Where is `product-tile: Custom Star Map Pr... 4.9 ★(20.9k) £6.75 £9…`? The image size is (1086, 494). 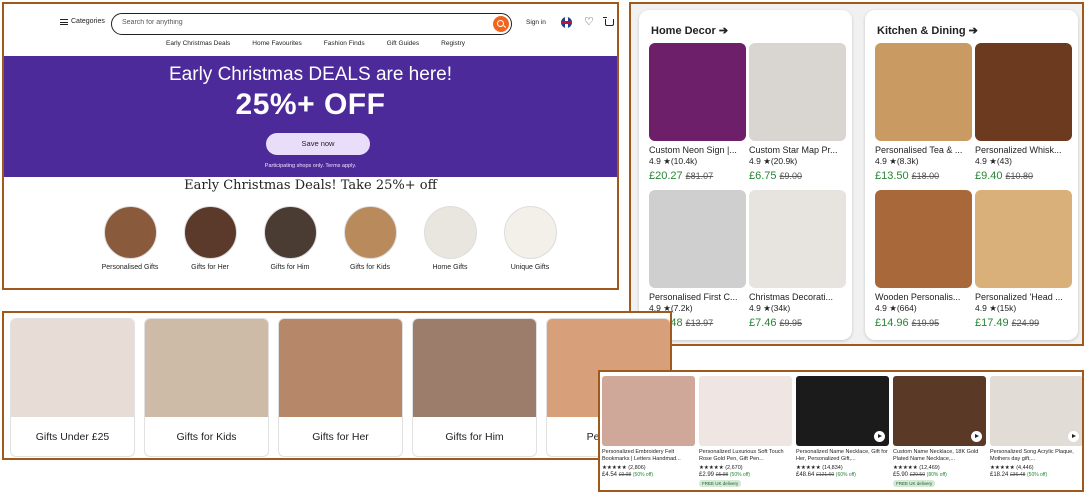
product-tile: Custom Star Map Pr... 4.9 ★(20.9k) £6.75 £9… is located at coordinates (797, 112).